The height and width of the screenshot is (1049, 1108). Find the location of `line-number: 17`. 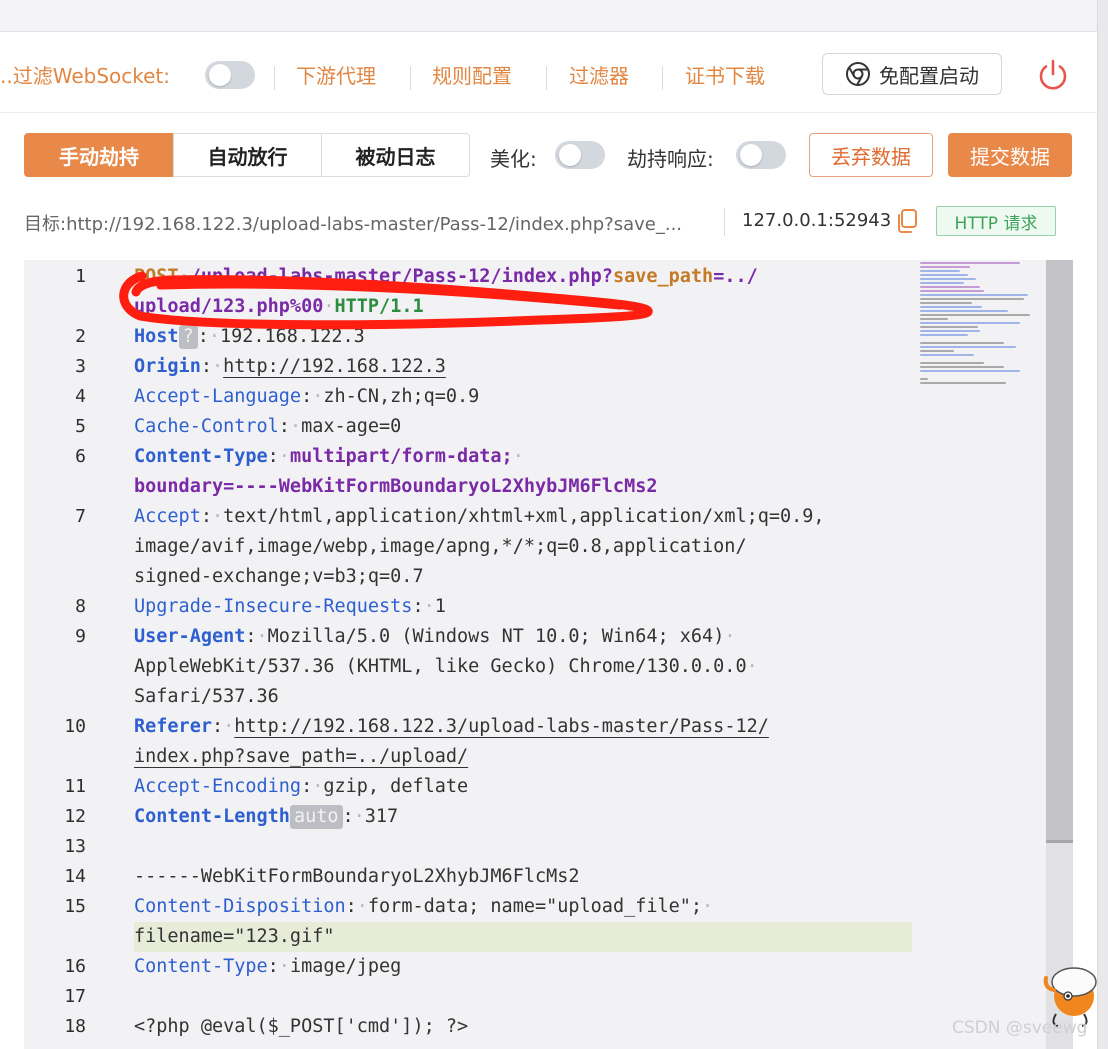

line-number: 17 is located at coordinates (75, 996).